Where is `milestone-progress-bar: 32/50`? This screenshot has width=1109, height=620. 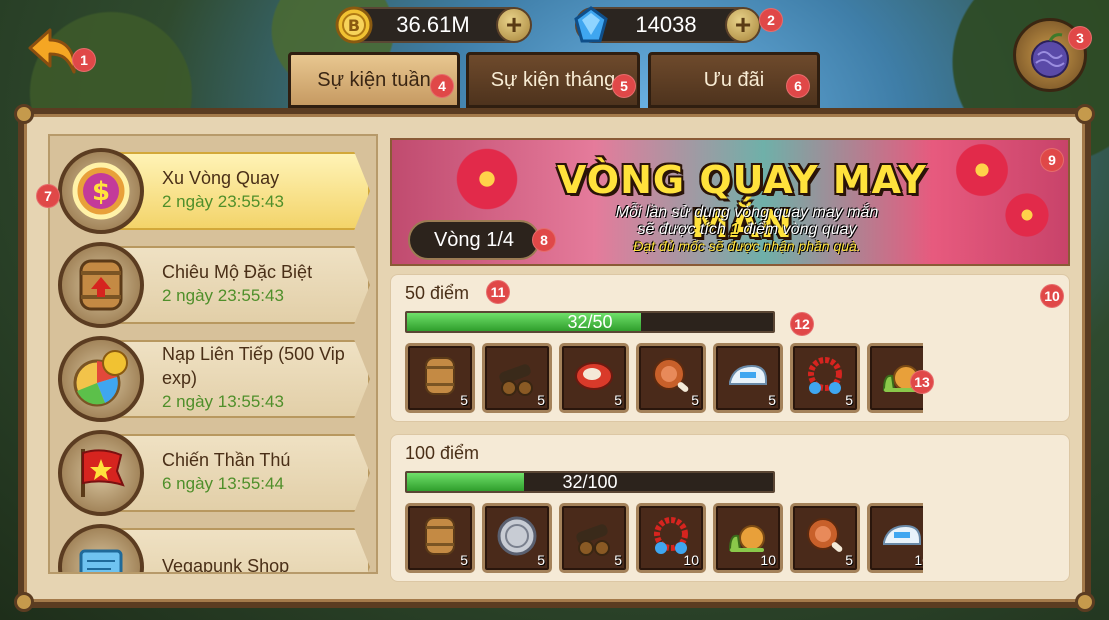 milestone-progress-bar: 32/50 is located at coordinates (590, 322).